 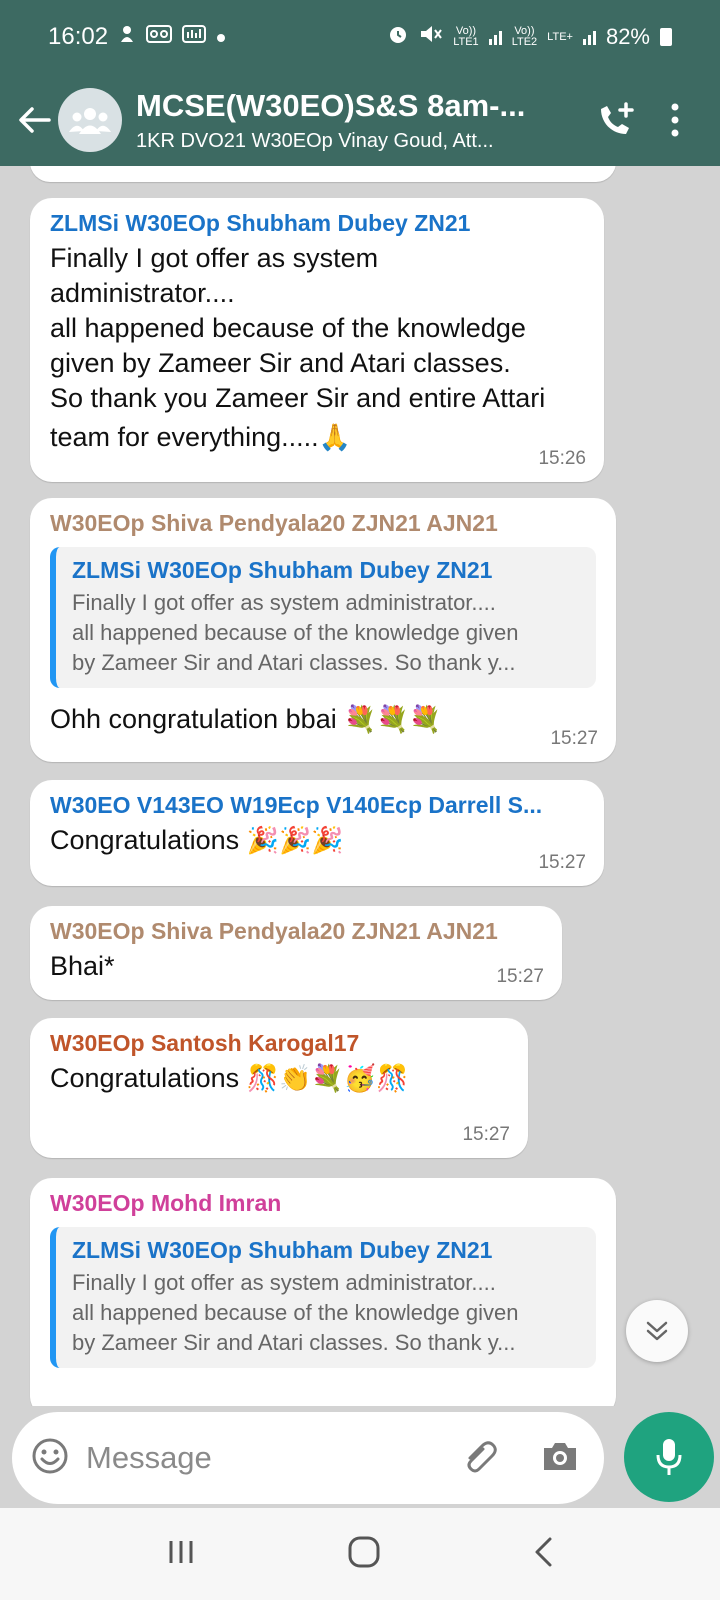 I want to click on message-text: Congratulations 🎊👏💐🥳🎊, so click(x=279, y=1078).